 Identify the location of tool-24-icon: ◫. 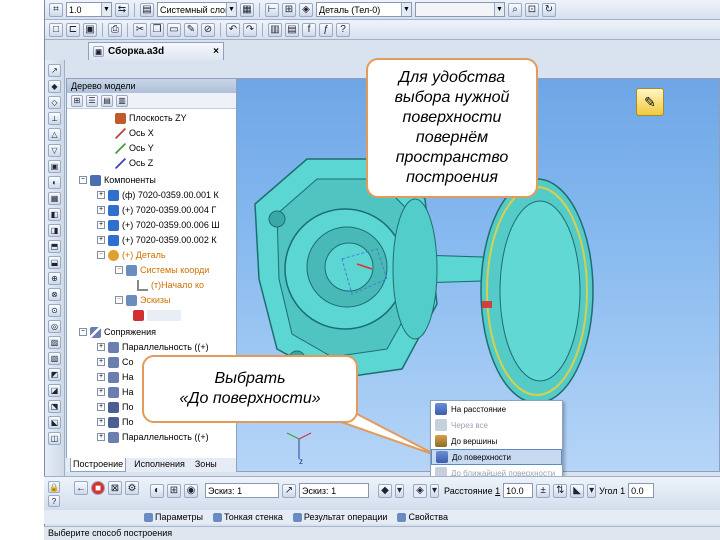
(54, 438).